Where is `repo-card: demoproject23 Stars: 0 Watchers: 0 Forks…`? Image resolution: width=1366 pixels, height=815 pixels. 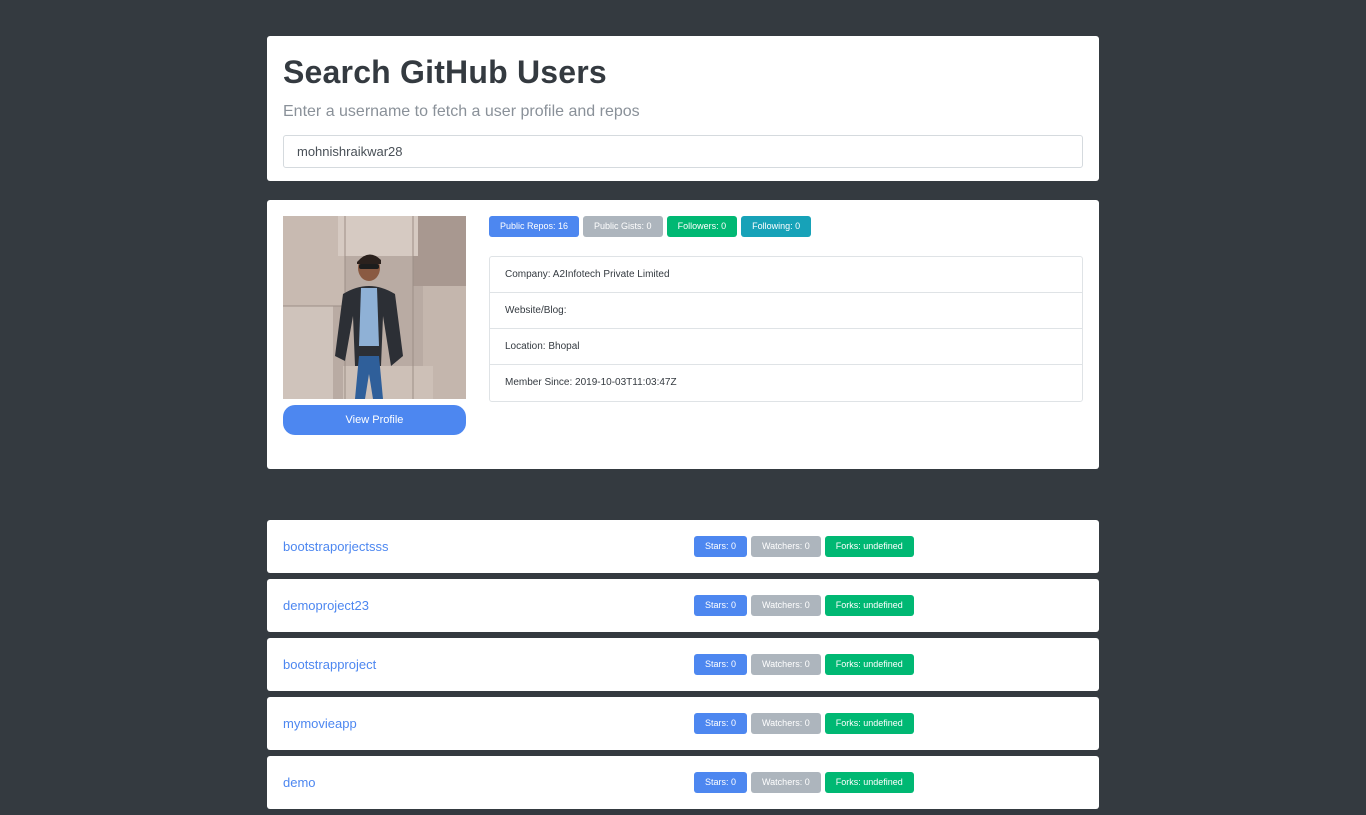
repo-card: demoproject23 Stars: 0 Watchers: 0 Forks… is located at coordinates (683, 605).